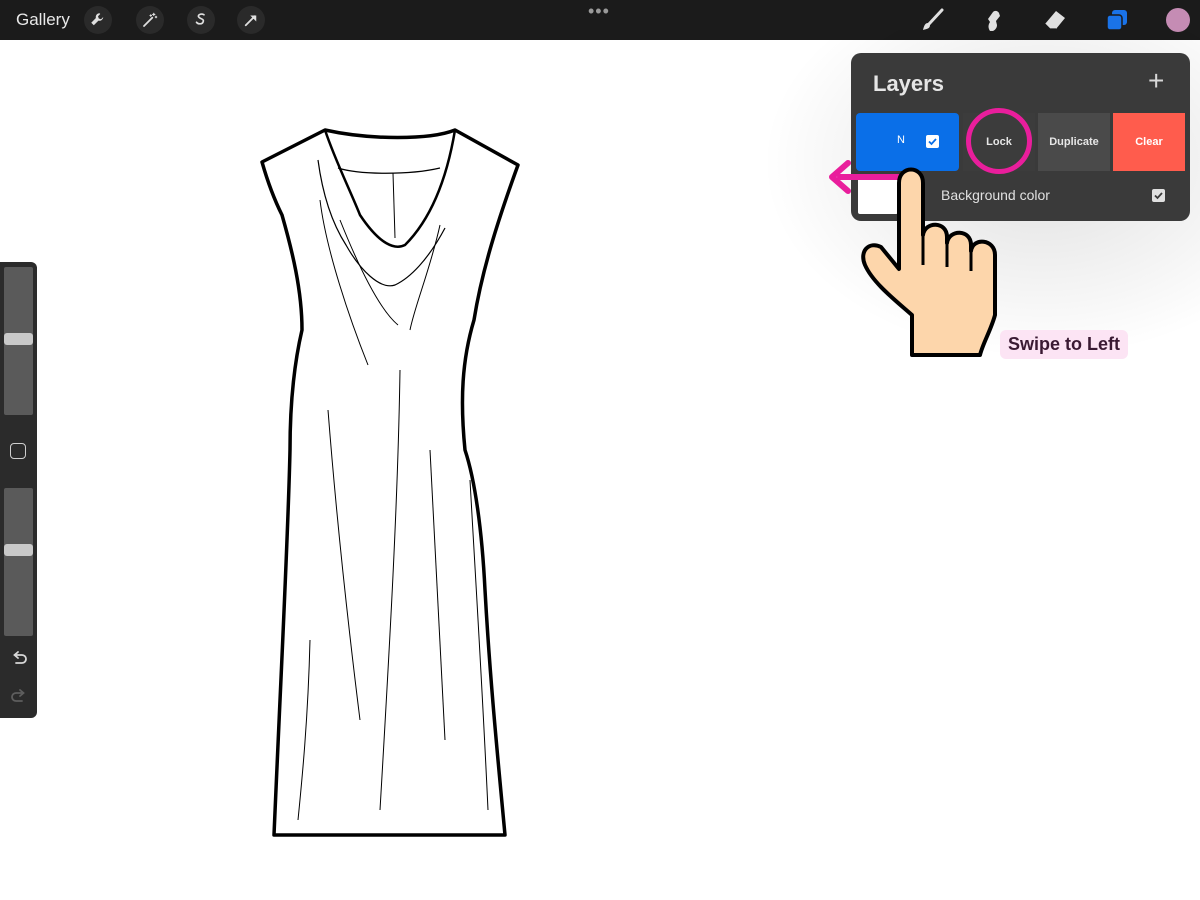 This screenshot has height=900, width=1200. What do you see at coordinates (1074, 142) in the screenshot?
I see `duplicate-button: Duplicate` at bounding box center [1074, 142].